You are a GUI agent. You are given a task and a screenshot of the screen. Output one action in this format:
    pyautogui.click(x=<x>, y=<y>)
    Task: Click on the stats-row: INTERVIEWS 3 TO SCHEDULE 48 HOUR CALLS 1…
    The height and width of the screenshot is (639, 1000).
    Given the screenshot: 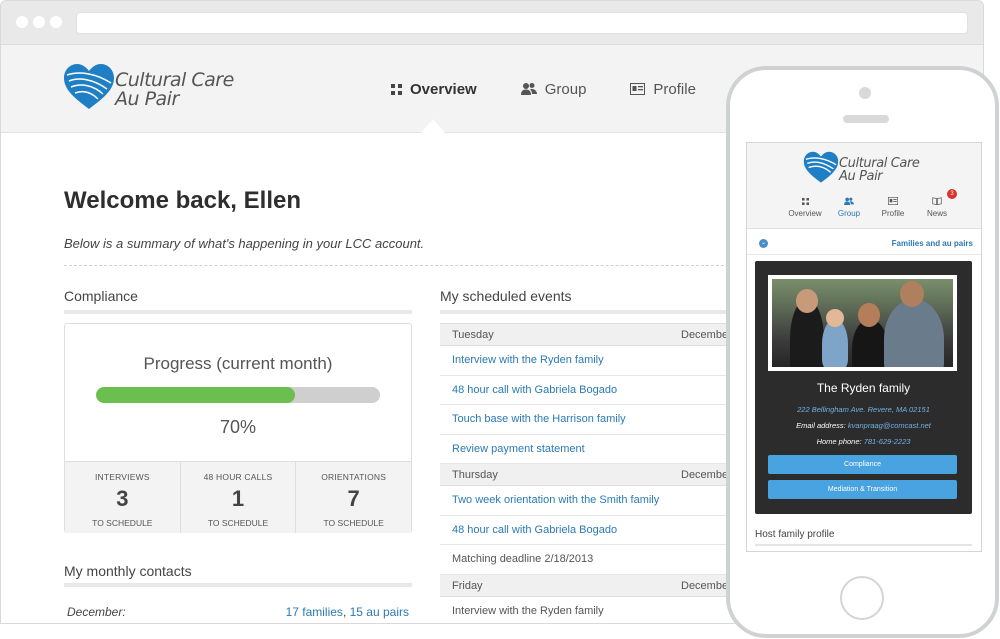 What is the action you would take?
    pyautogui.click(x=238, y=497)
    